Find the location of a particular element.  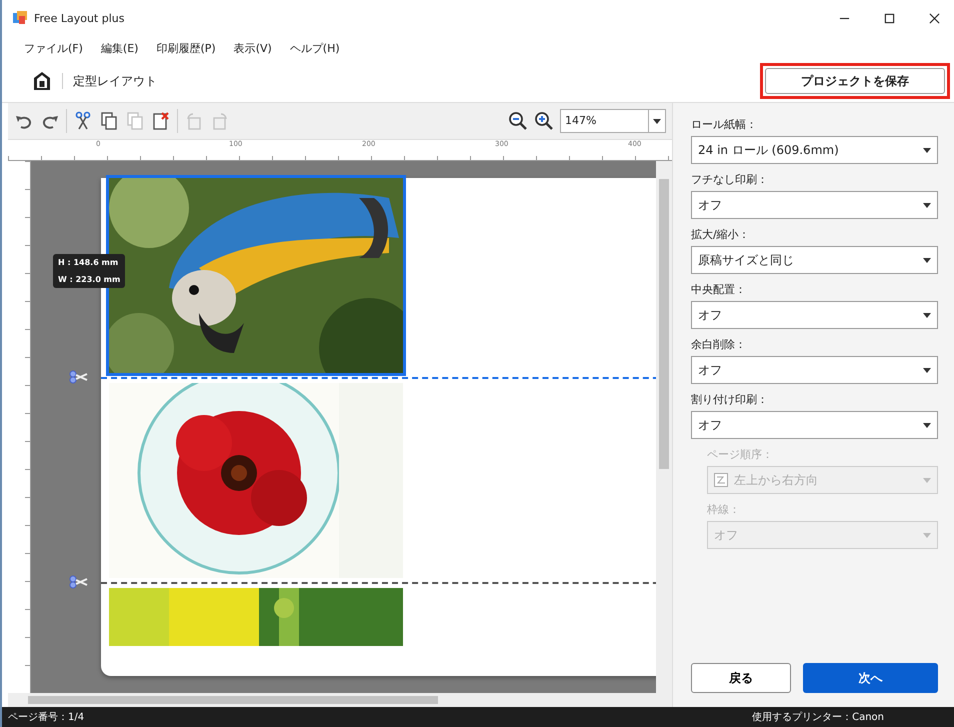

zoom-in-icon is located at coordinates (544, 121).